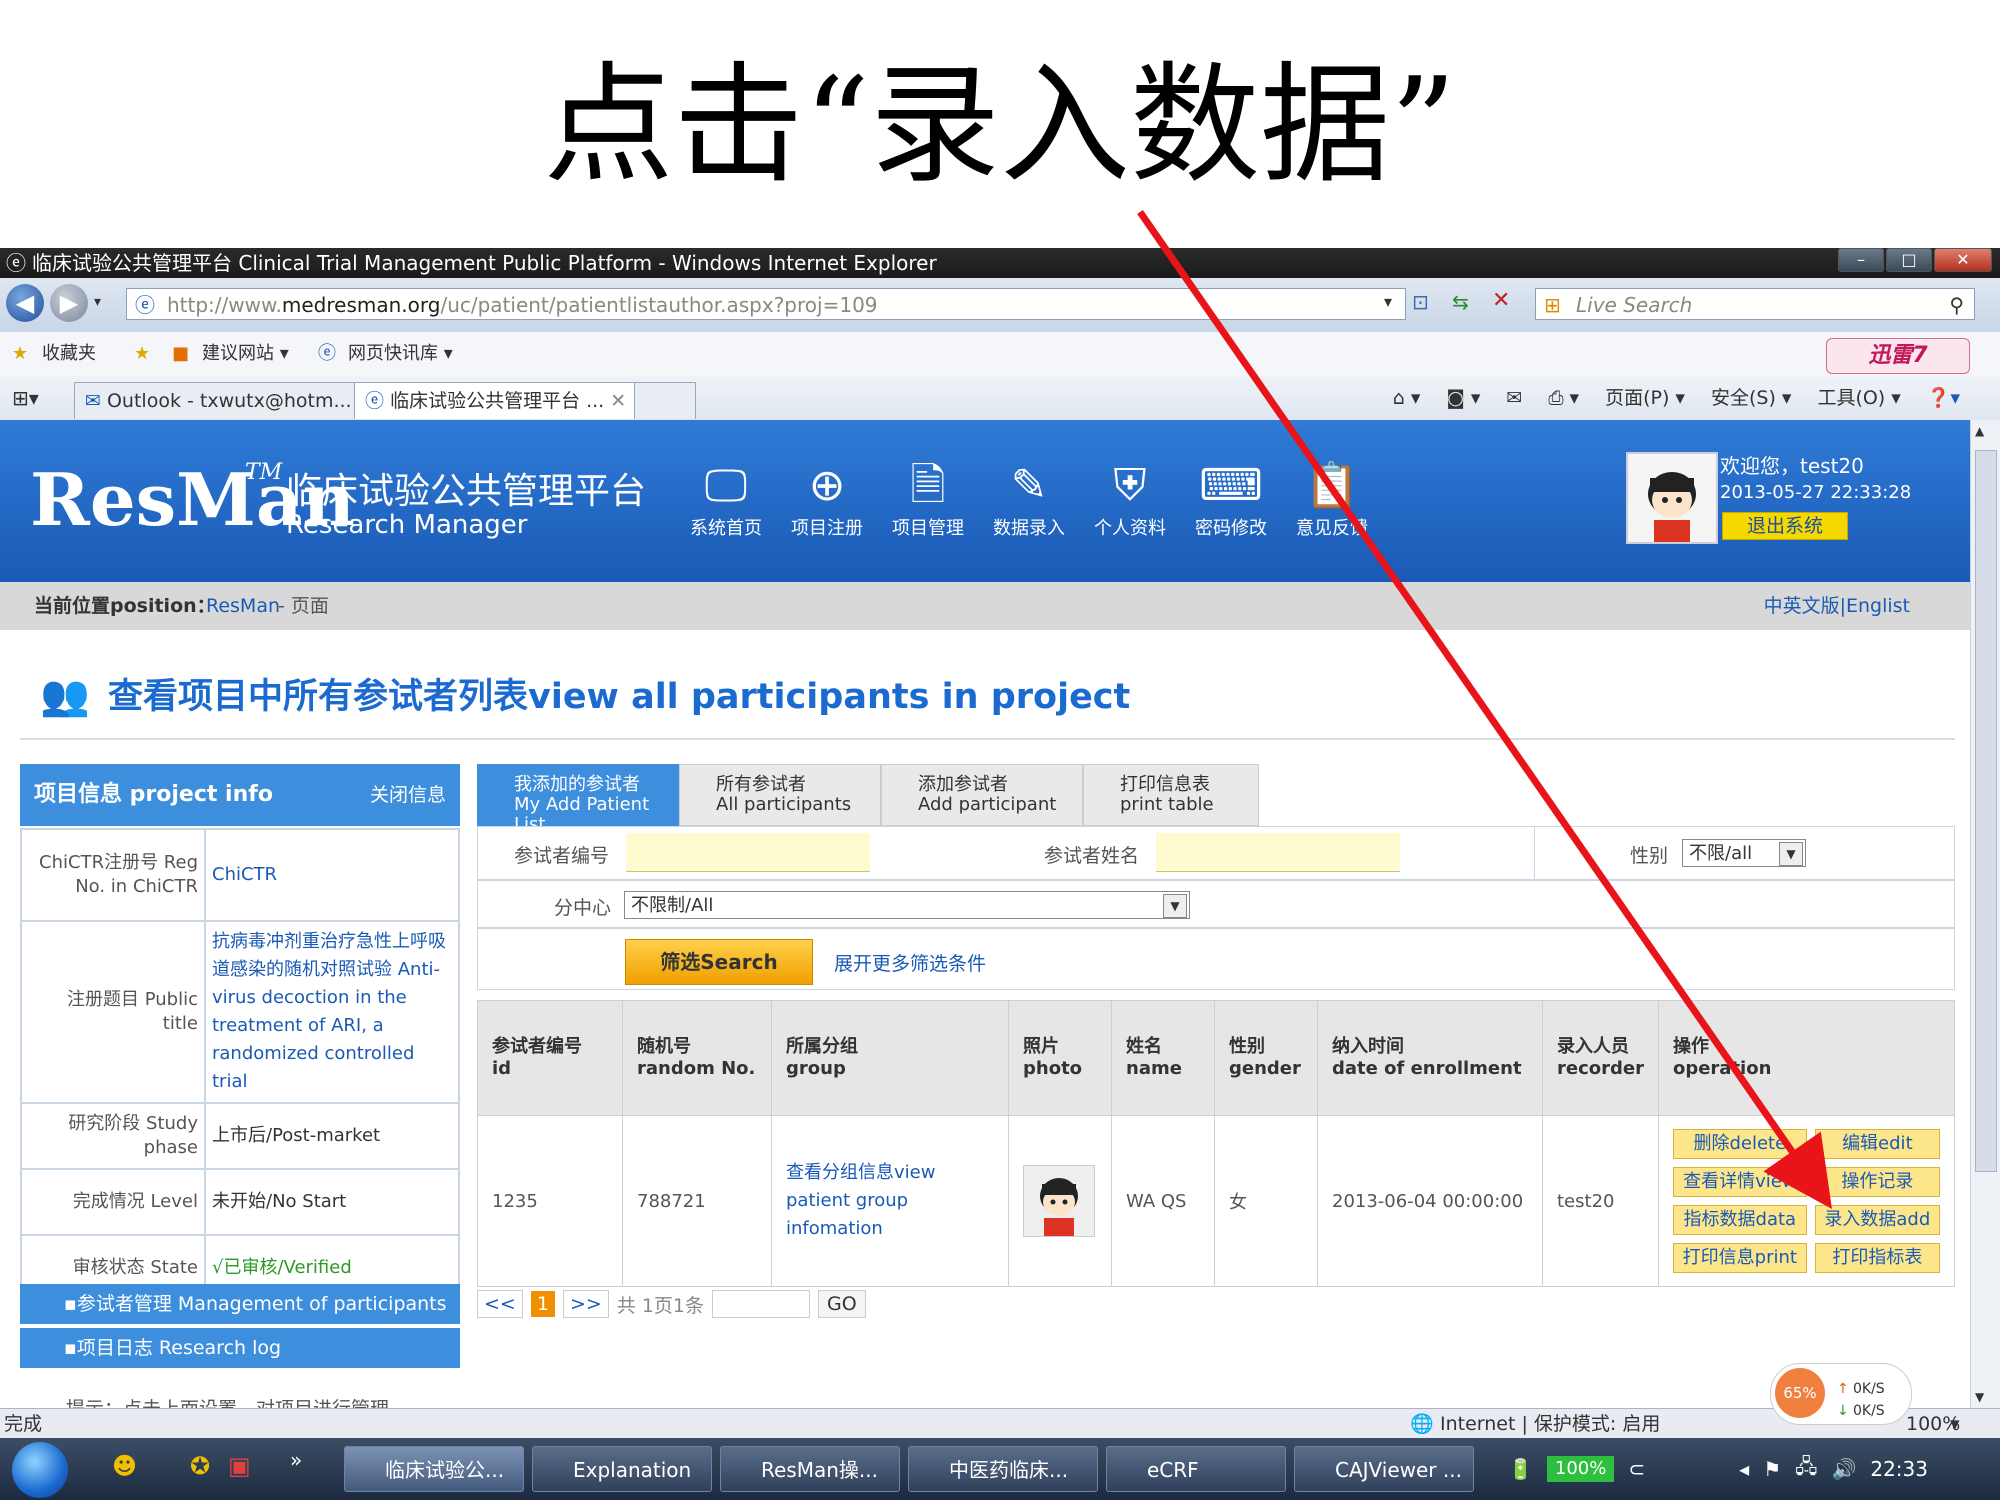  Describe the element at coordinates (1672, 498) in the screenshot. I see `user-avatar` at that location.